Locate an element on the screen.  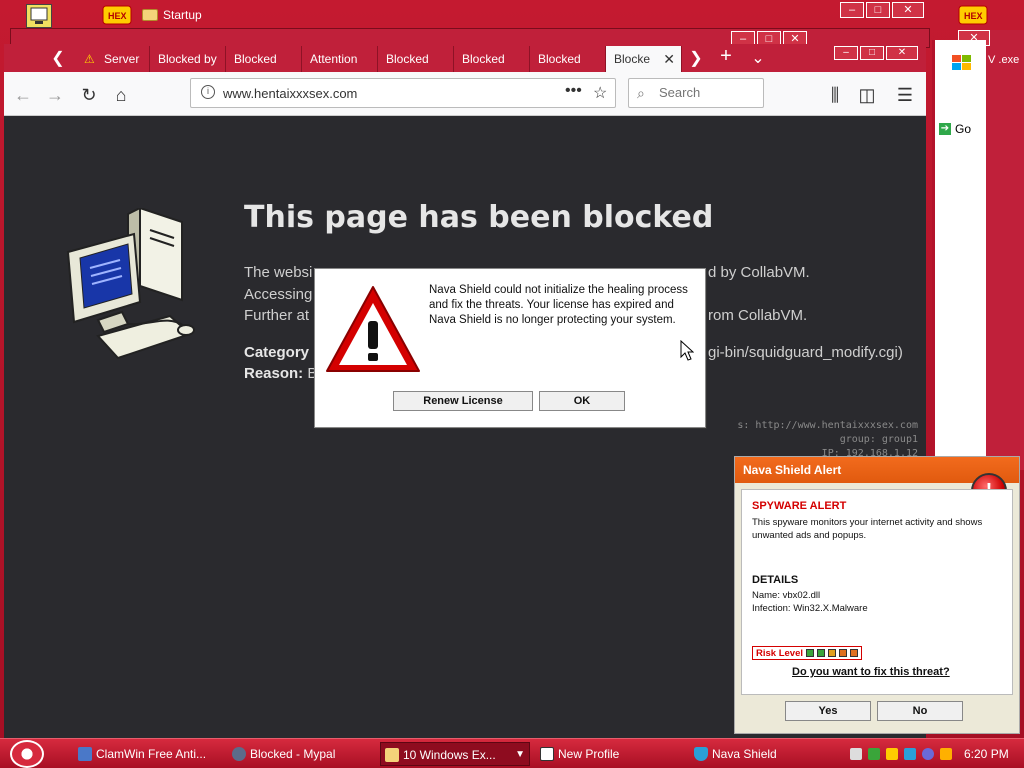
monitor-icon is located at coordinates (39, 15).